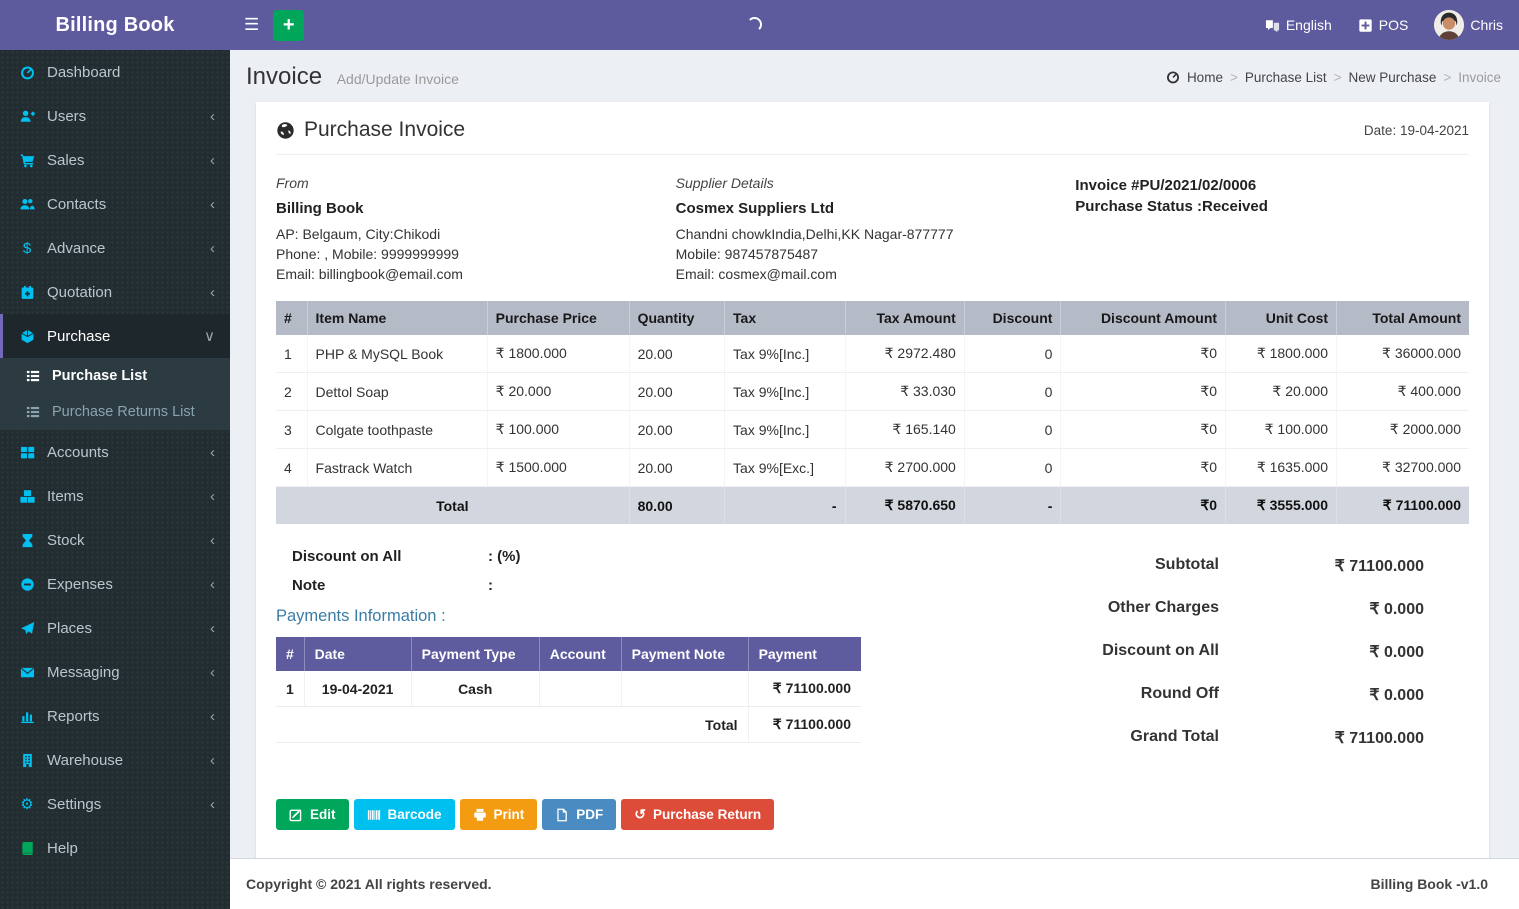 Image resolution: width=1519 pixels, height=909 pixels. What do you see at coordinates (707, 814) in the screenshot?
I see `button-label: Purchase Return` at bounding box center [707, 814].